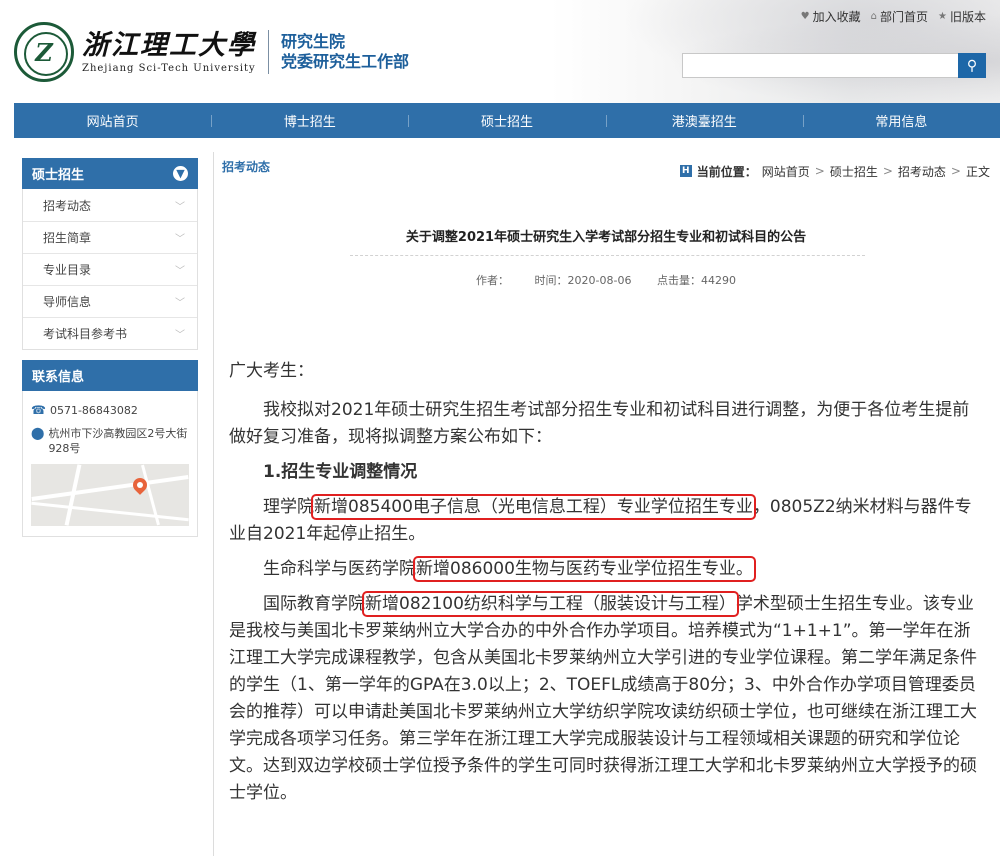  What do you see at coordinates (623, 472) in the screenshot?
I see `section-heading: 1.招生专业调整情况` at bounding box center [623, 472].